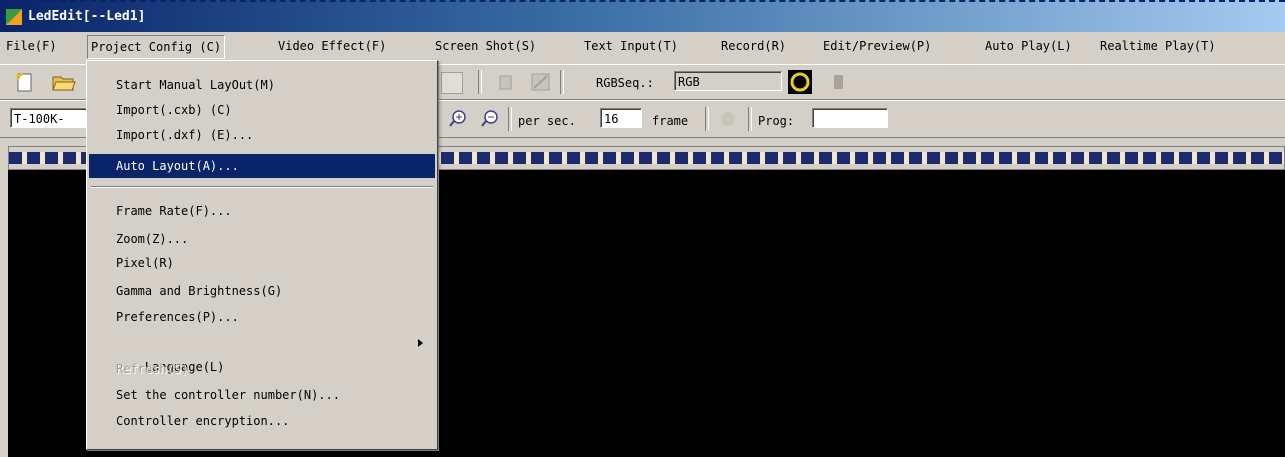 The height and width of the screenshot is (457, 1285). Describe the element at coordinates (485, 46) in the screenshot. I see `menu-screen-shot: Screen Shot(S)` at that location.